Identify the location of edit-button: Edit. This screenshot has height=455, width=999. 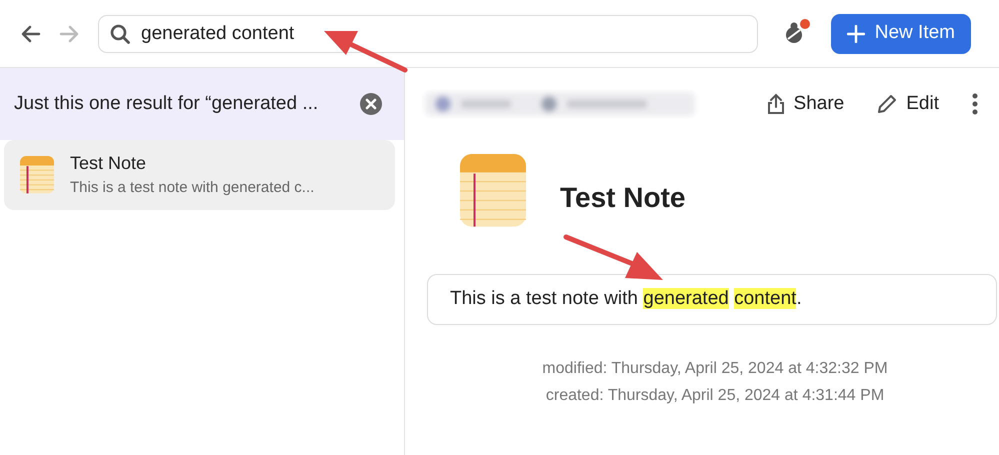
(907, 104).